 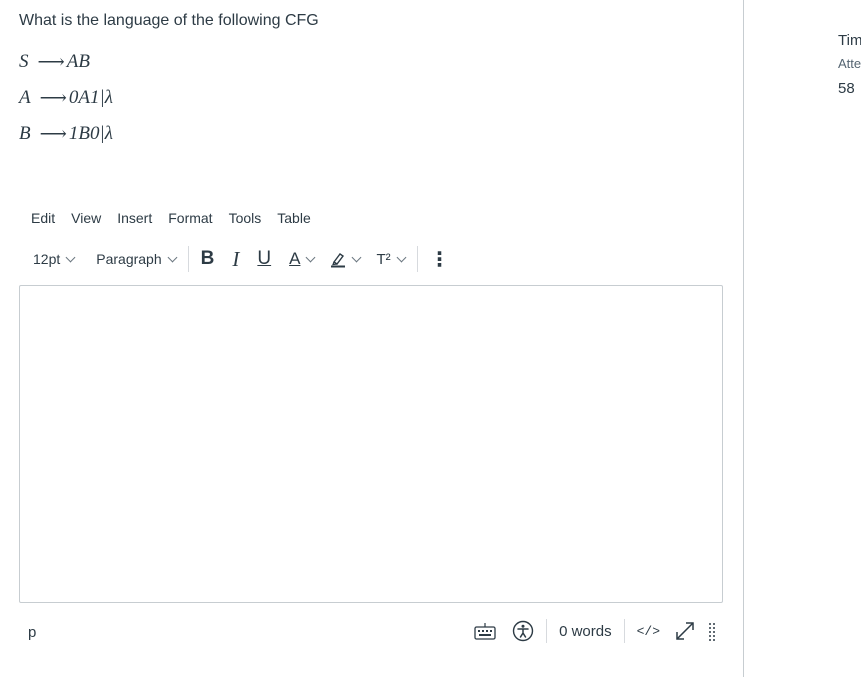 What do you see at coordinates (235, 259) in the screenshot?
I see `italic-button: I` at bounding box center [235, 259].